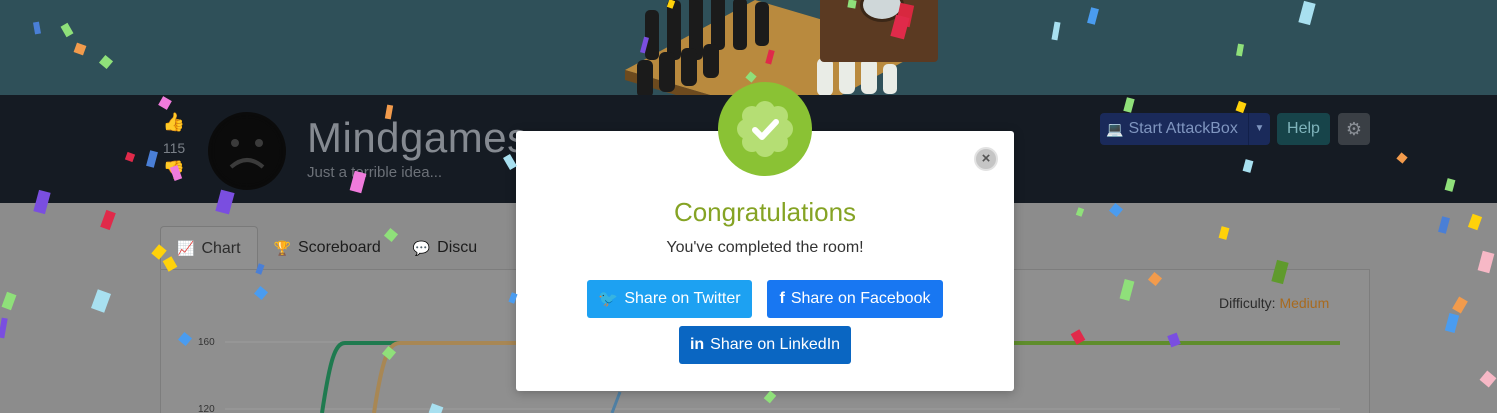 Image resolution: width=1497 pixels, height=413 pixels. What do you see at coordinates (765, 129) in the screenshot?
I see `check-badge-icon` at bounding box center [765, 129].